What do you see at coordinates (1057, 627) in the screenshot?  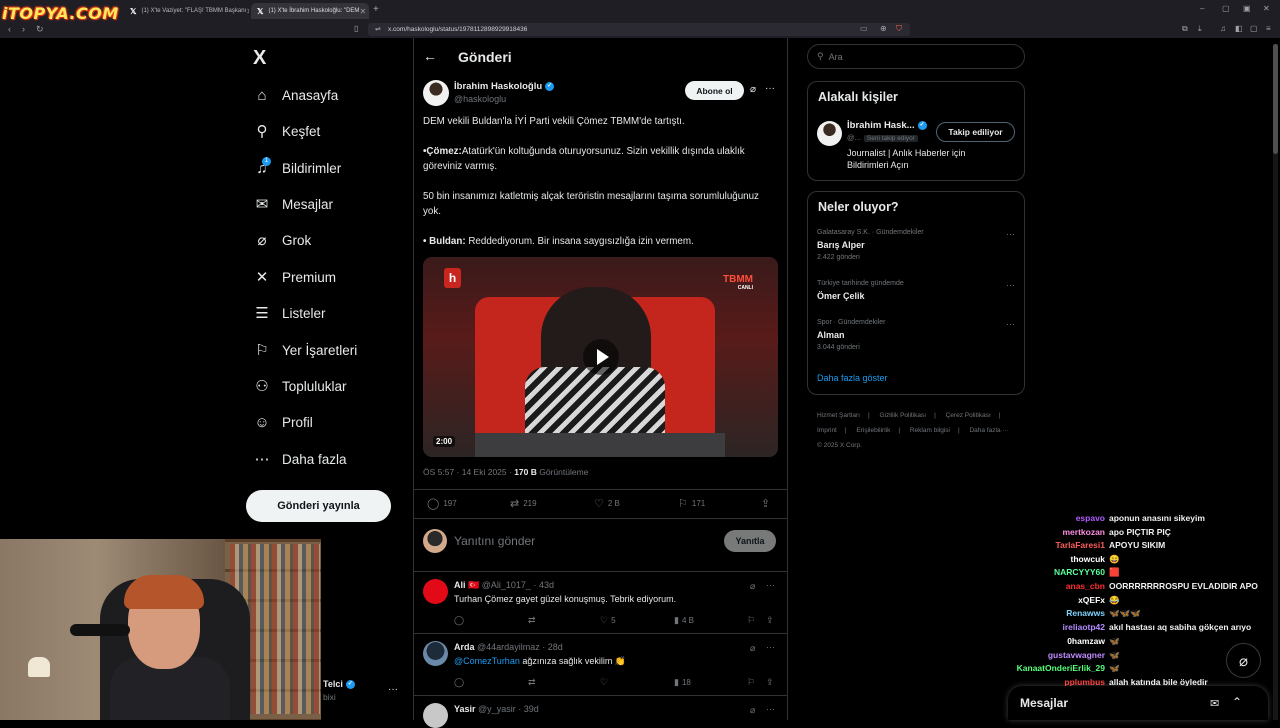 I see `chat-username: ireliaotp42` at bounding box center [1057, 627].